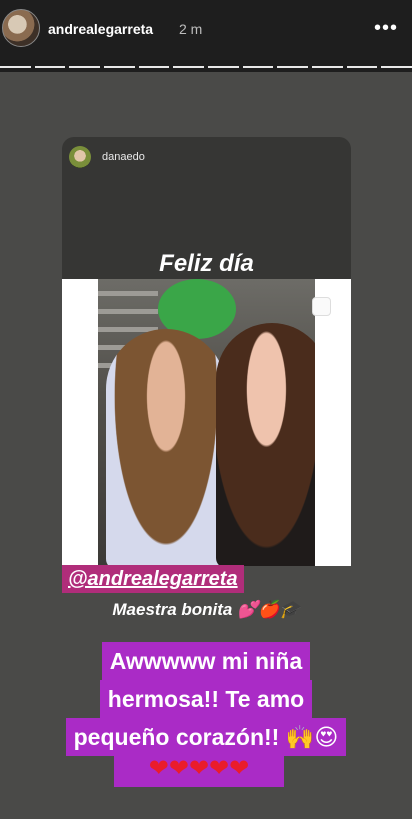  Describe the element at coordinates (386, 28) in the screenshot. I see `more-options-icon: •••` at that location.